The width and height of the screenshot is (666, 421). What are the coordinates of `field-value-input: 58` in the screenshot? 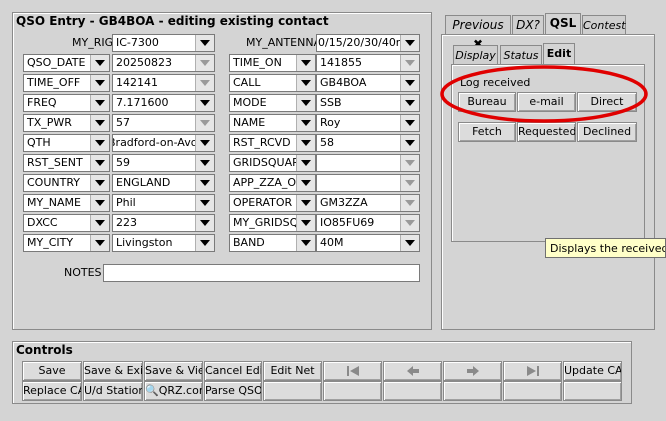 It's located at (368, 143).